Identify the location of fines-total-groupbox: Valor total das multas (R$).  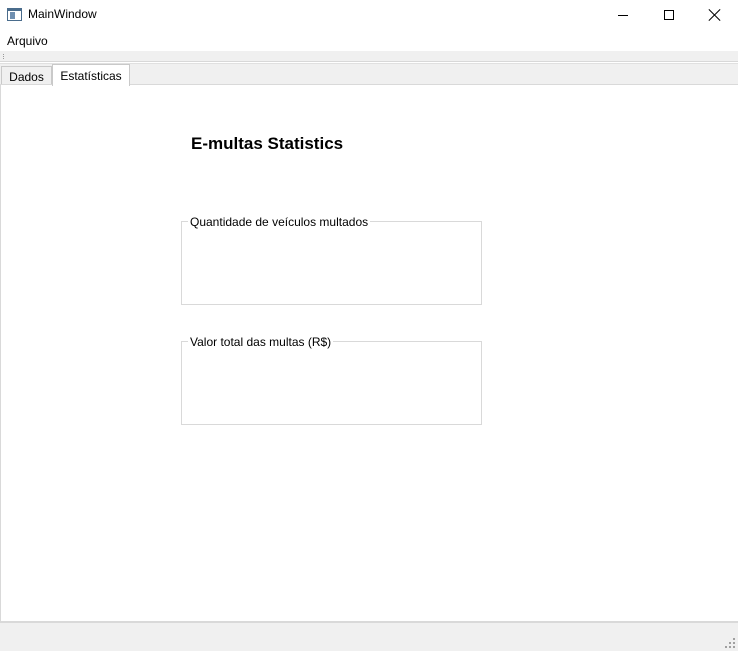
(331, 380).